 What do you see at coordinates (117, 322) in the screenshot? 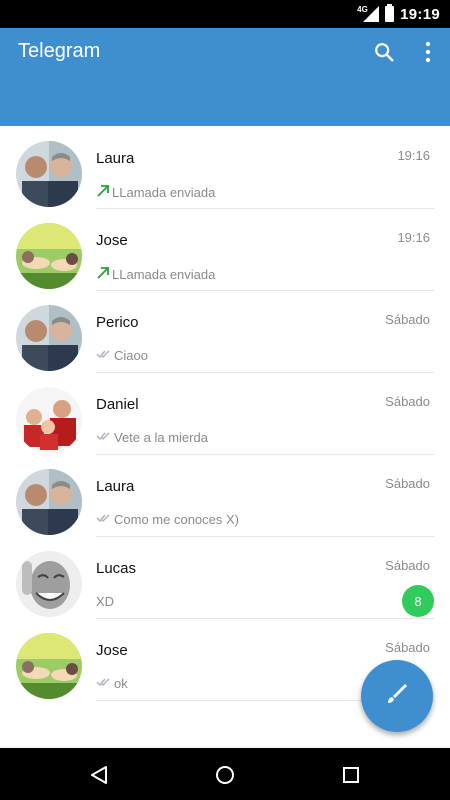
I see `chat-name: Perico` at bounding box center [117, 322].